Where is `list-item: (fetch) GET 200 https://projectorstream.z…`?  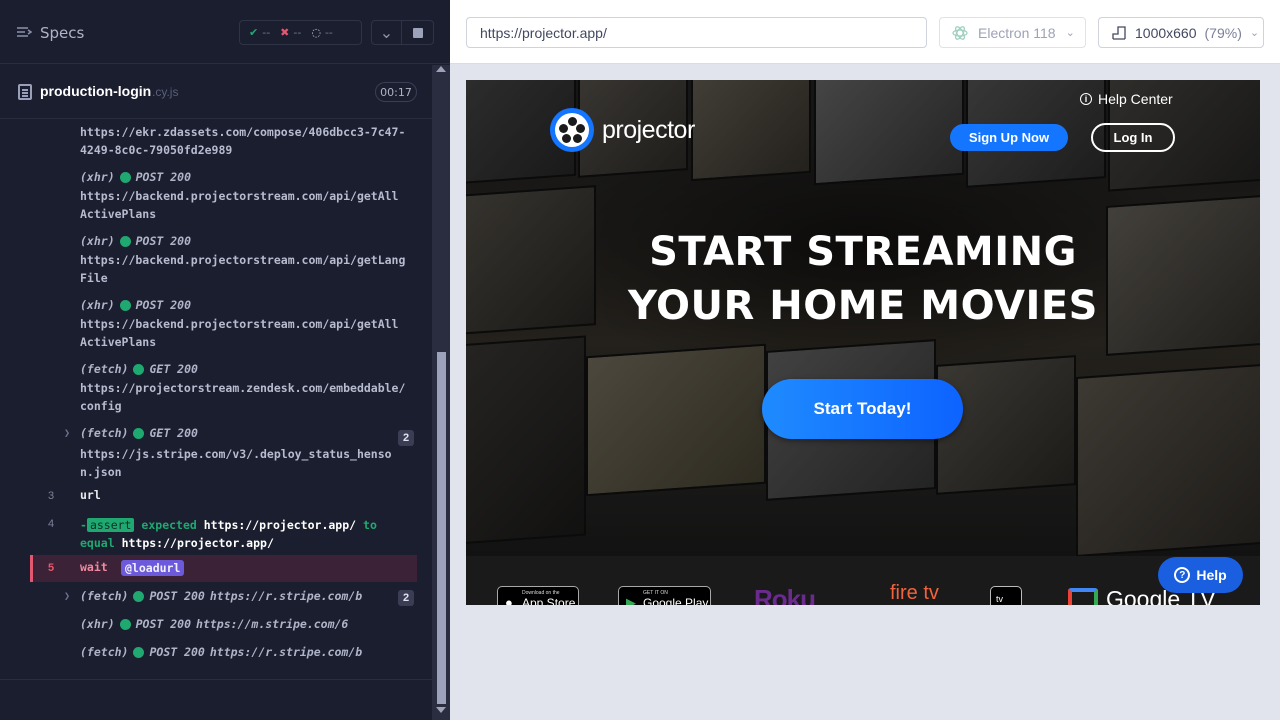 list-item: (fetch) GET 200 https://projectorstream.z… is located at coordinates (223, 388).